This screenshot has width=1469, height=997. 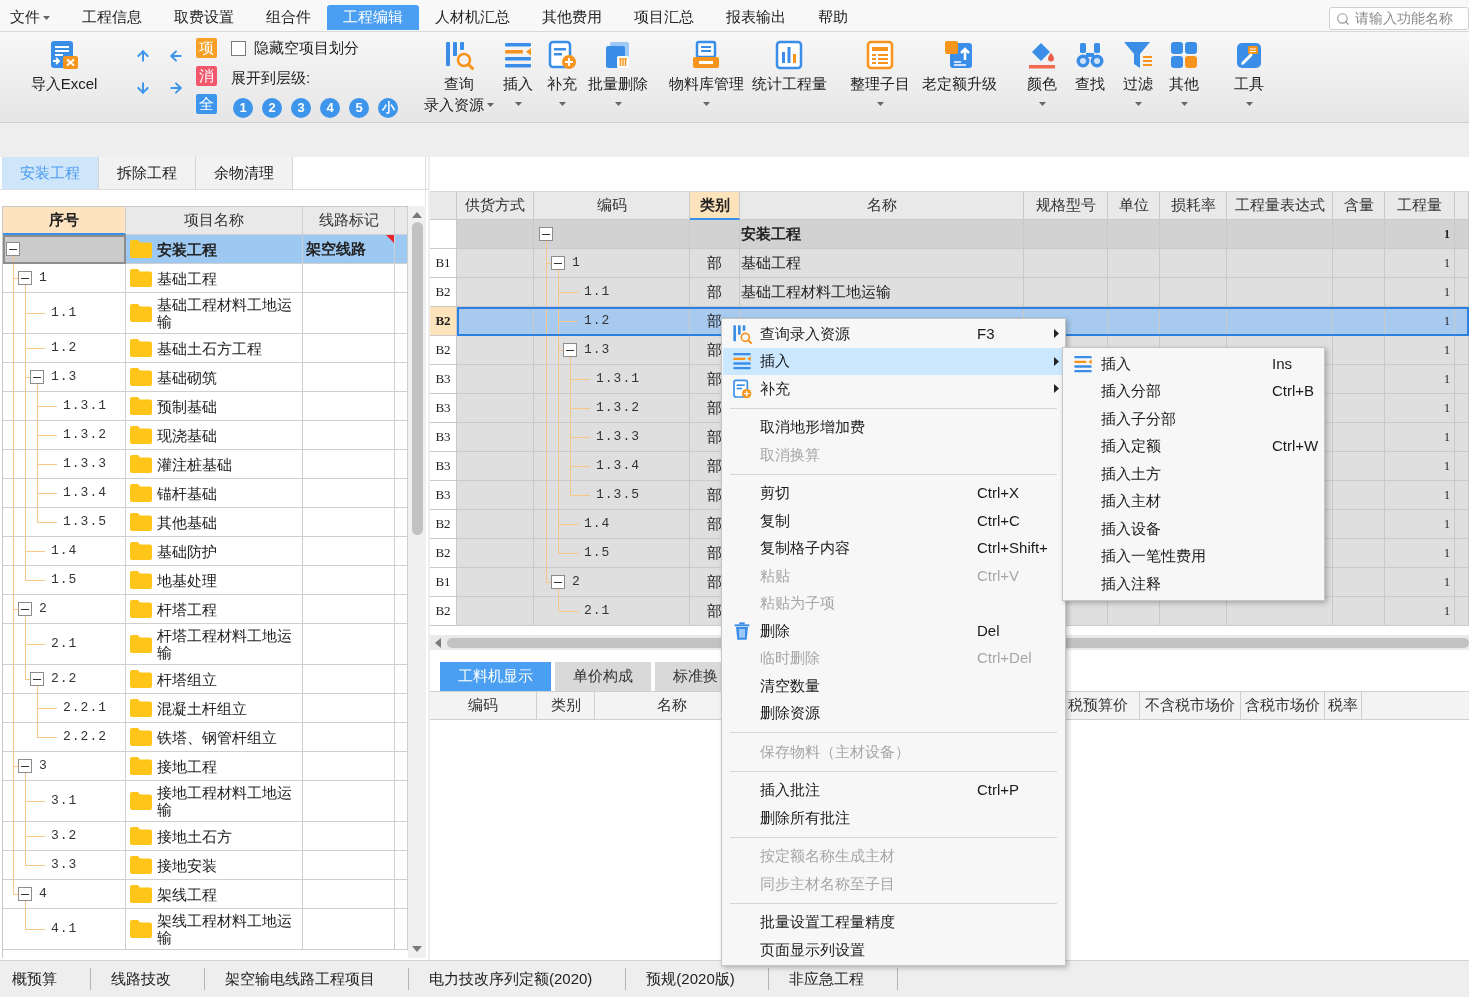 I want to click on row-number: 3.3, so click(x=64, y=865).